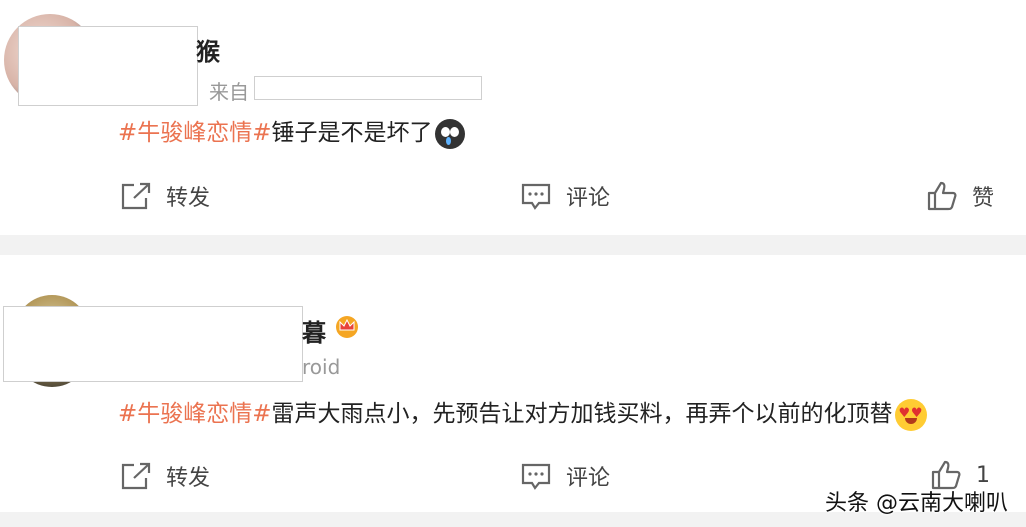  I want to click on post-content: #牛骏峰恋情#雷声大雨点小，先预告让对方加钱买料，再弄个以前的化顶替 ♥ ♥, so click(522, 412).